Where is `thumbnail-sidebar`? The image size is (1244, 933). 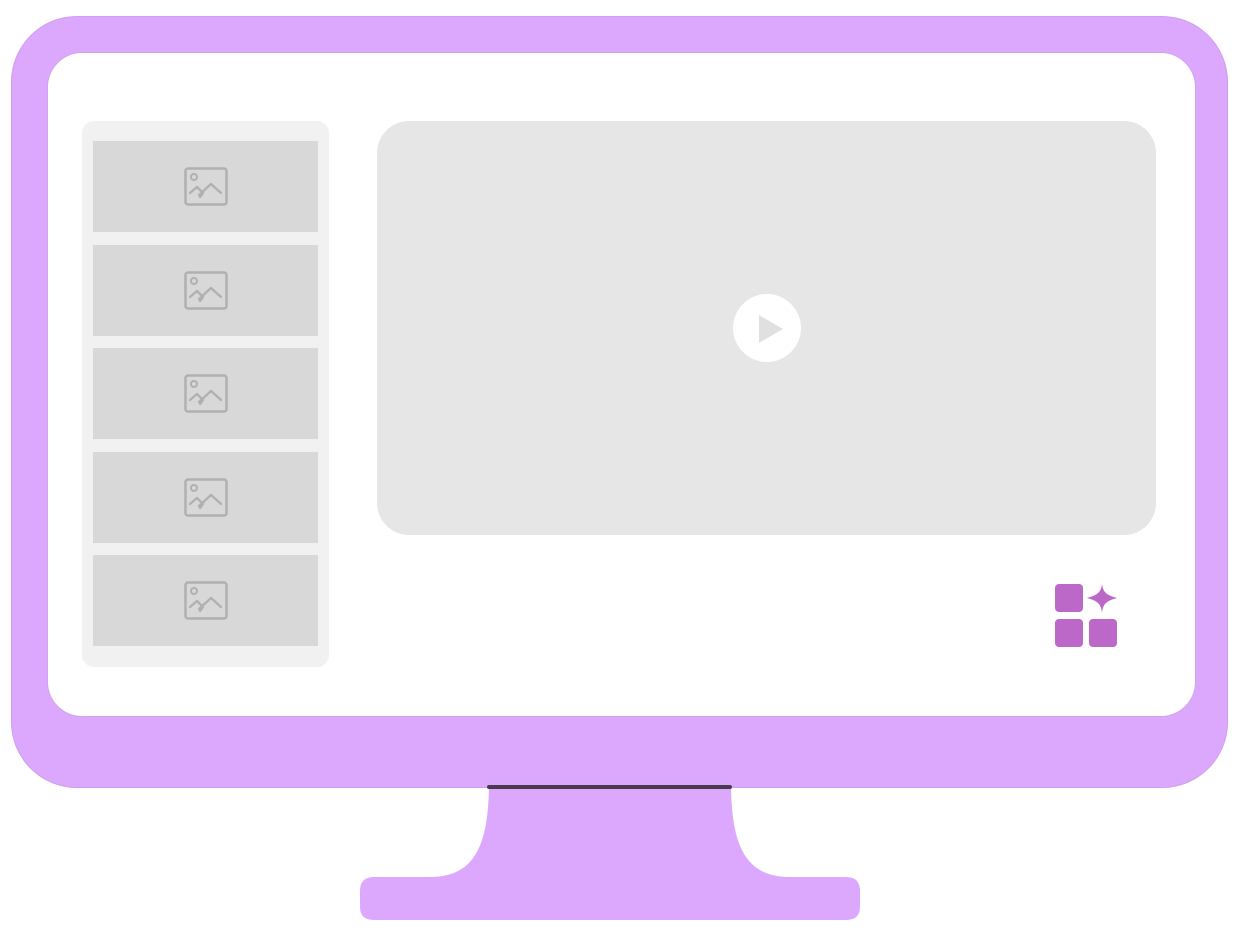
thumbnail-sidebar is located at coordinates (205, 394).